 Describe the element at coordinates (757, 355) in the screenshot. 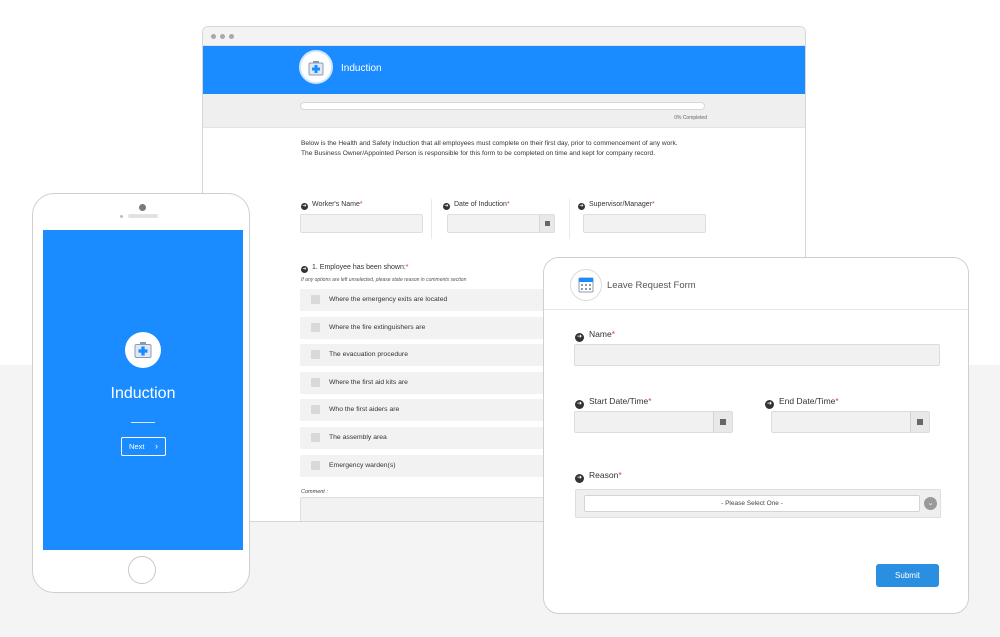

I see `name-input` at that location.